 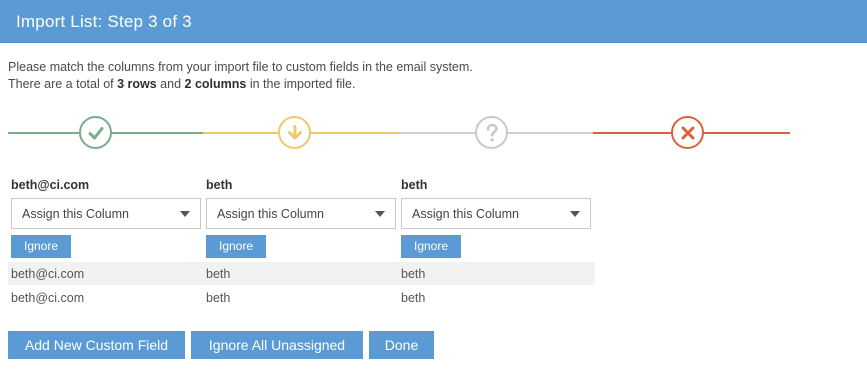 I want to click on step-2-current, so click(x=294, y=132).